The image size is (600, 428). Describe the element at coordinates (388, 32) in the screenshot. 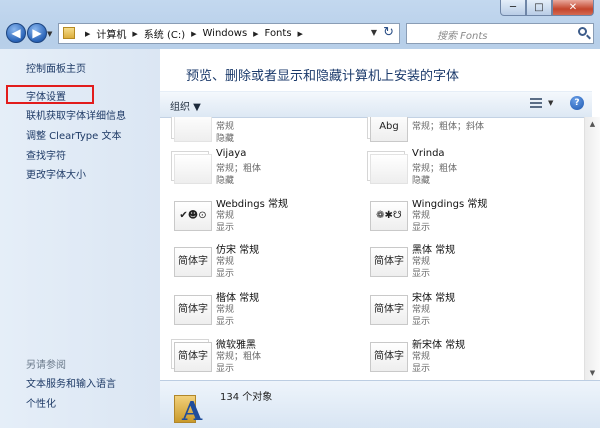

I see `refresh-icon: ↻` at that location.